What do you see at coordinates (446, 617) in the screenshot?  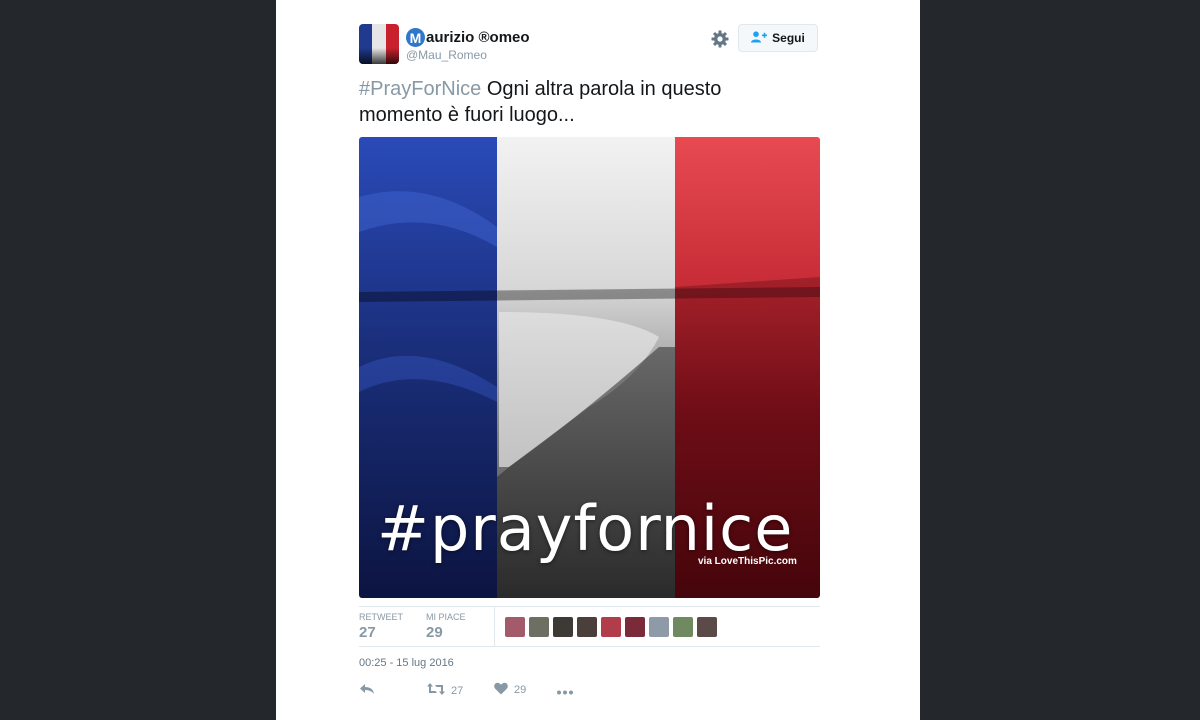 I see `like-stat-label: MI PIACE` at bounding box center [446, 617].